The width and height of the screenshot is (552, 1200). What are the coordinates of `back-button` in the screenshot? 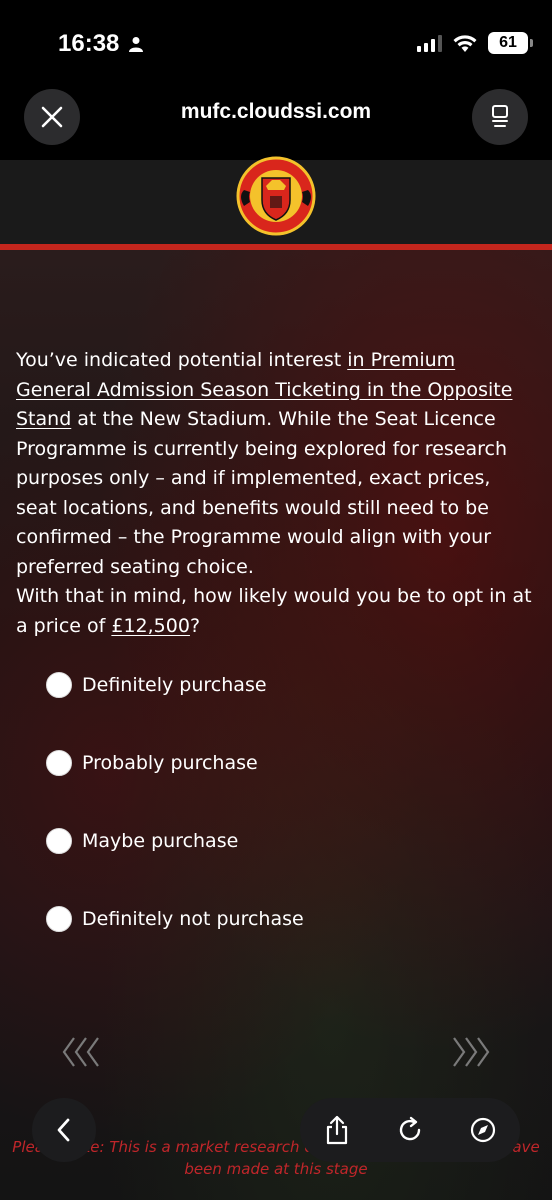 It's located at (64, 1130).